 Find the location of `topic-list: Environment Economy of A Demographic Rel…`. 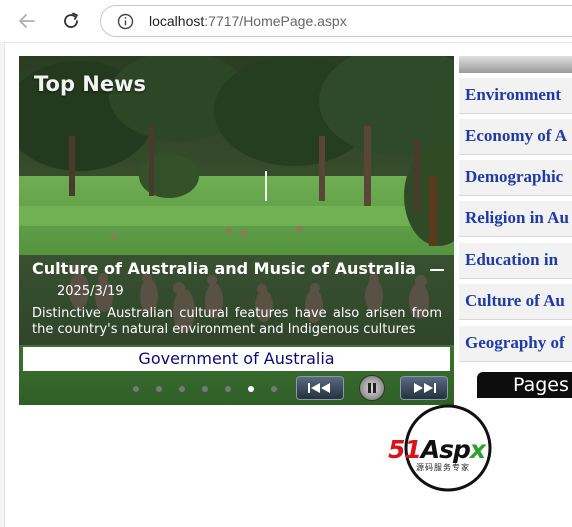

topic-list: Environment Economy of A Demographic Rel… is located at coordinates (515, 211).